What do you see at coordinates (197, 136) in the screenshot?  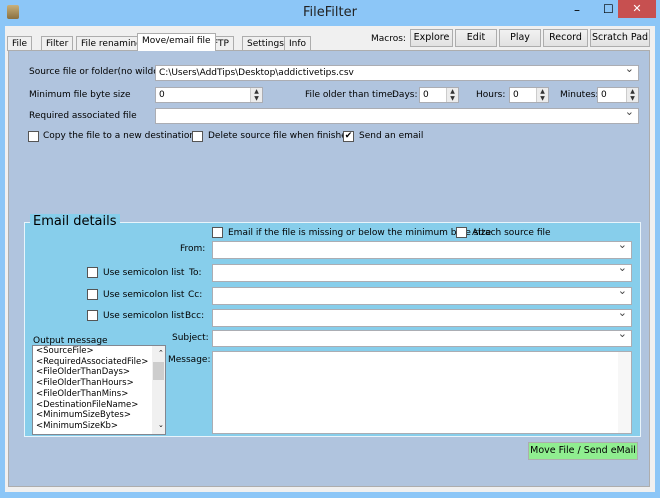 I see `delete-checkbox` at bounding box center [197, 136].